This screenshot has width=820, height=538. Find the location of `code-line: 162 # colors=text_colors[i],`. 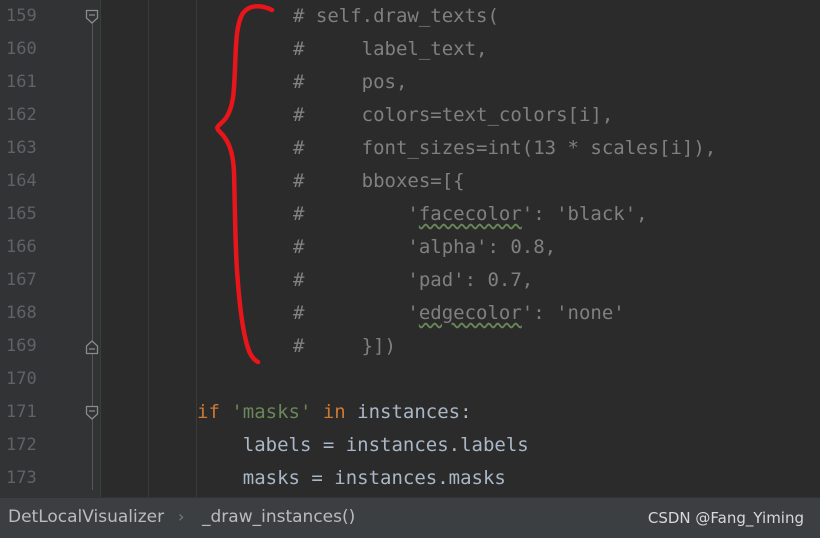

code-line: 162 # colors=text_colors[i], is located at coordinates (410, 115).